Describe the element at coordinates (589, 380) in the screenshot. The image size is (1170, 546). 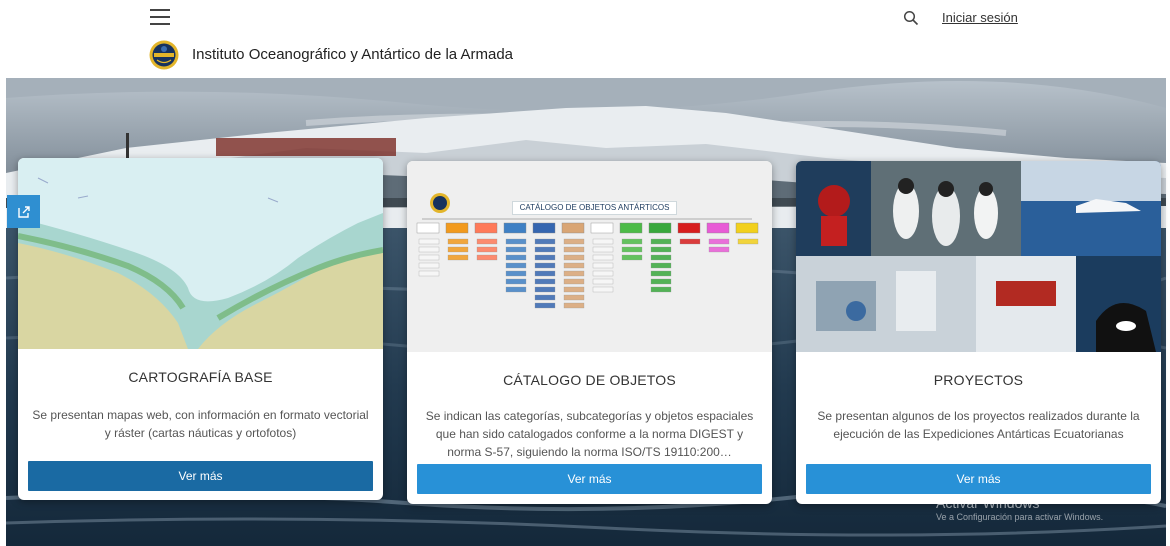
I see `card-title: CÁTALOGO DE OBJETOS` at that location.